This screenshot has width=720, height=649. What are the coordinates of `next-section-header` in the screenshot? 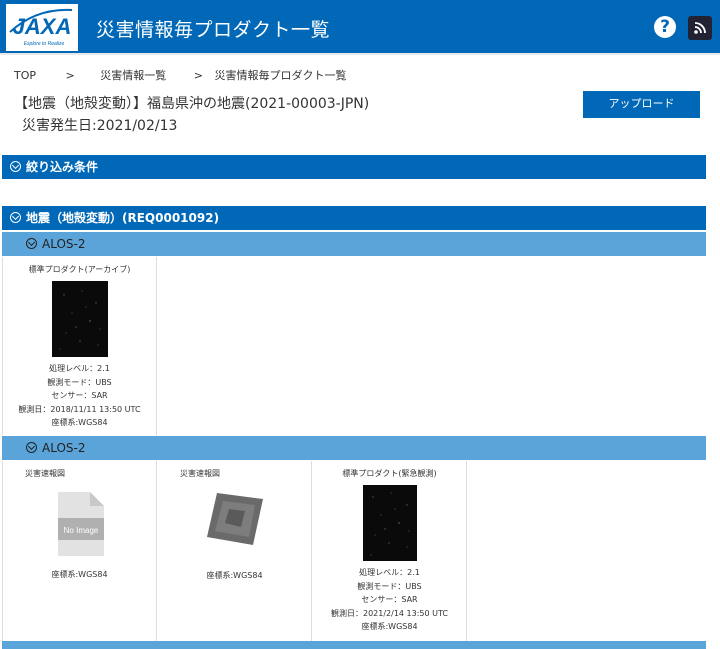 It's located at (354, 645).